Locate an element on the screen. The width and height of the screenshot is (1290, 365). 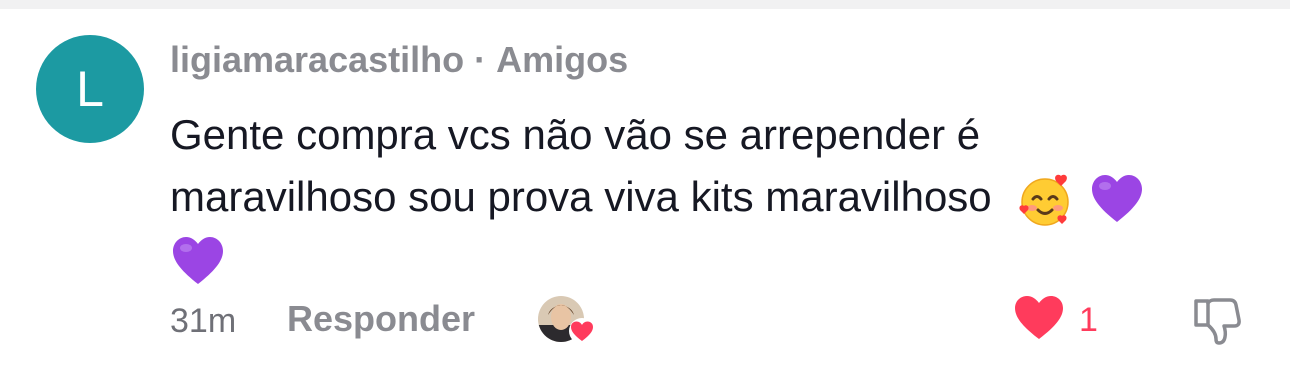
avatar: L is located at coordinates (90, 89).